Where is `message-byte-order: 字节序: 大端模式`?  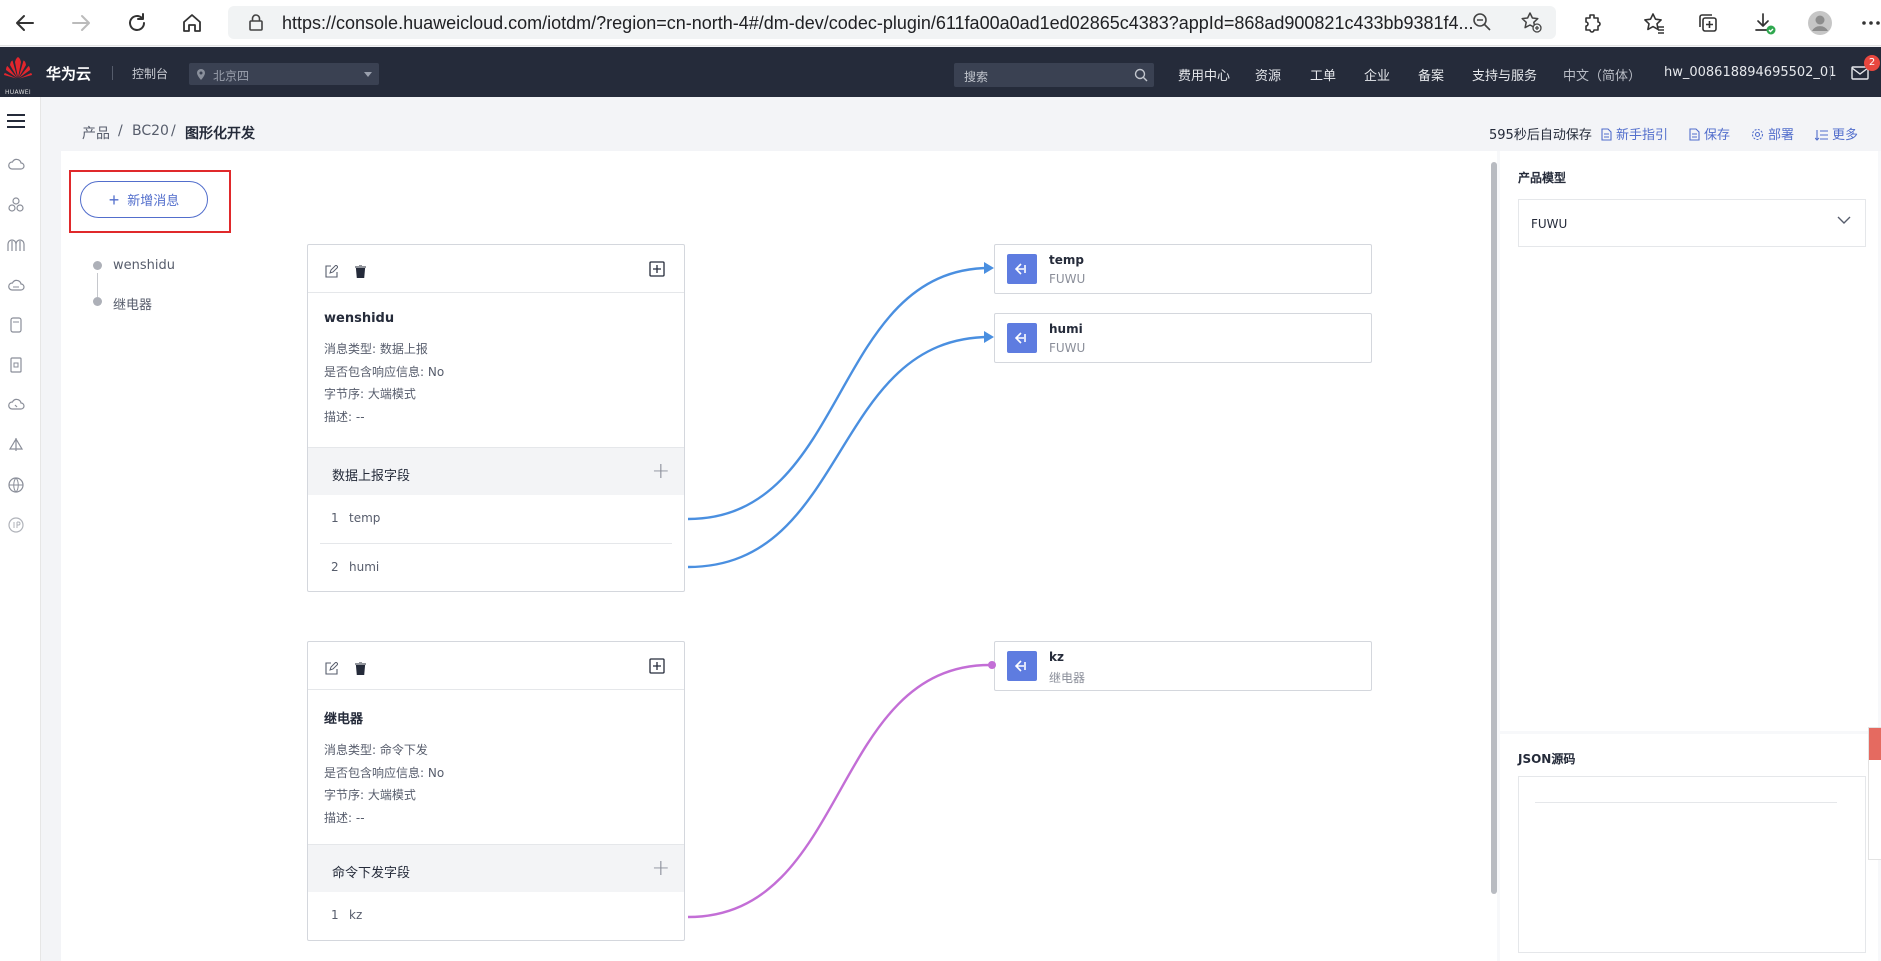
message-byte-order: 字节序: 大端模式 is located at coordinates (370, 795).